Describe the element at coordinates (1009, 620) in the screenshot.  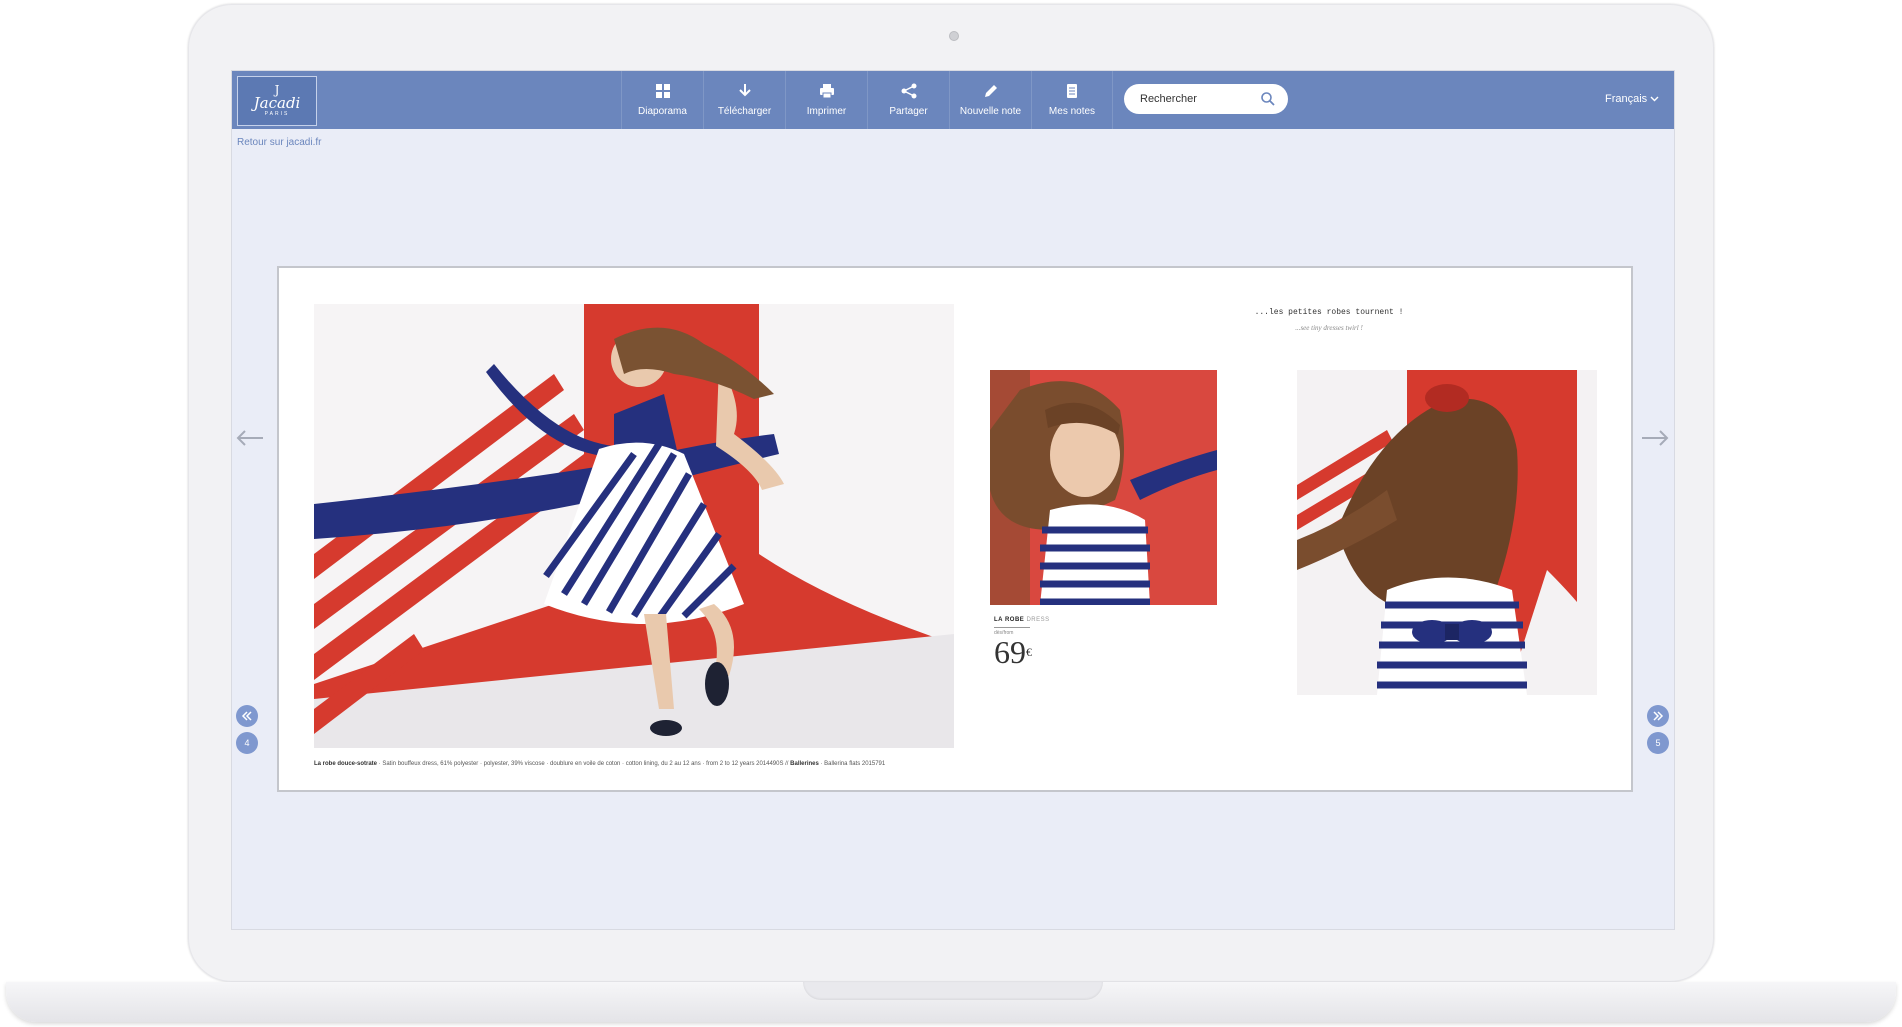
I see `product-name-fr: LA ROBE` at that location.